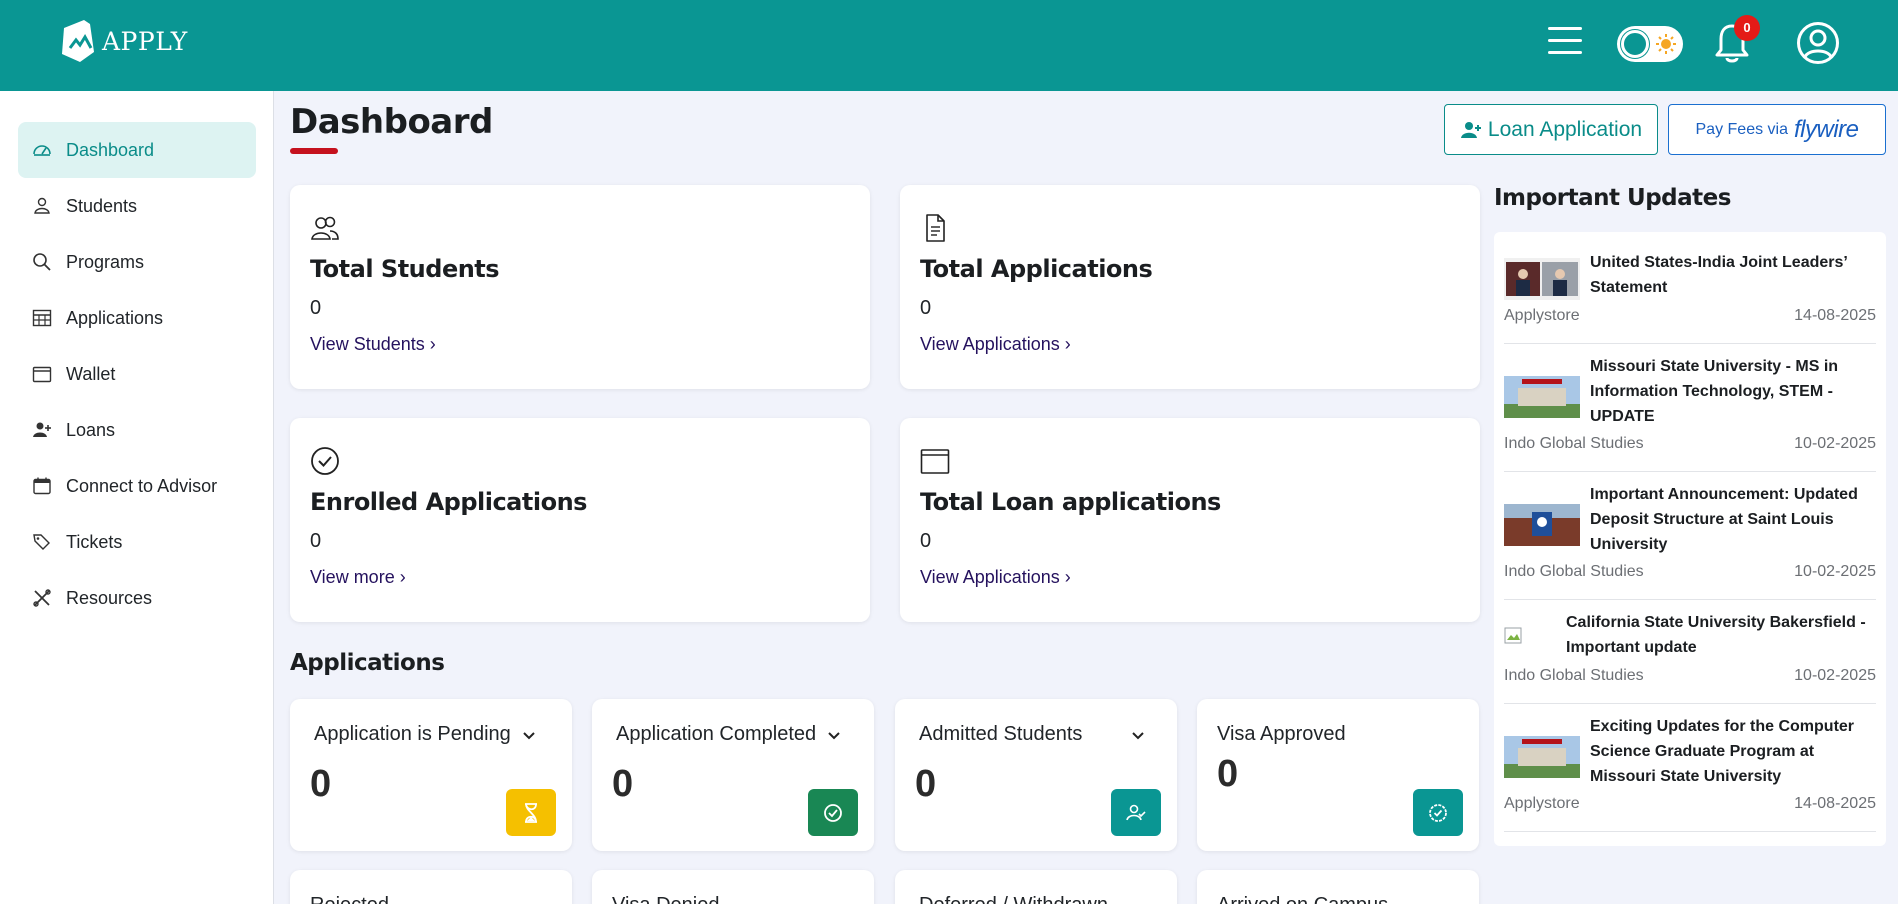 This screenshot has width=1898, height=904. Describe the element at coordinates (91, 373) in the screenshot. I see `sidebar-item-label: Wallet` at that location.